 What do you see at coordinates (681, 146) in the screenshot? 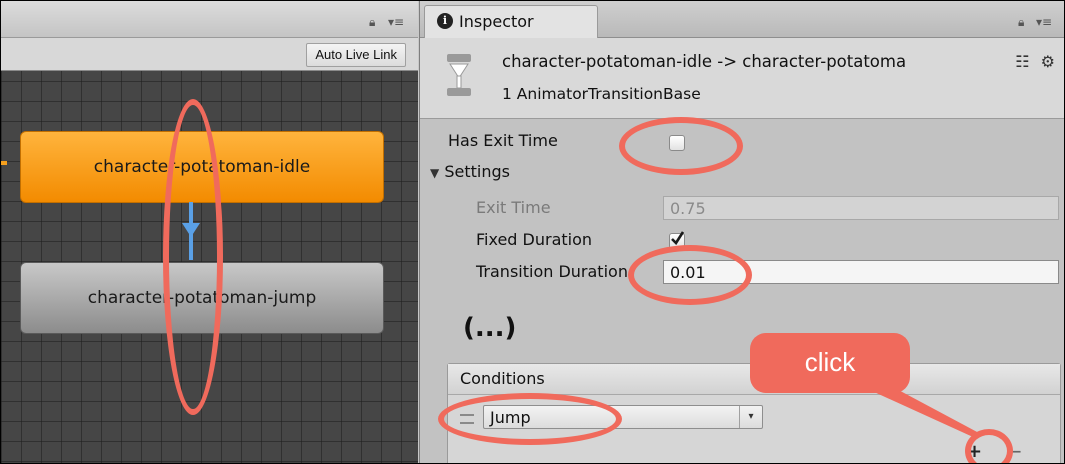
I see `annotation-ring-has-exit-time` at bounding box center [681, 146].